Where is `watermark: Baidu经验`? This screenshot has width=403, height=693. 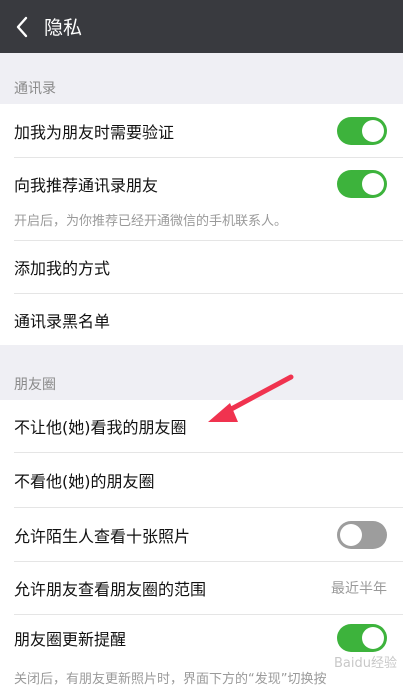 watermark: Baidu经验 is located at coordinates (365, 663).